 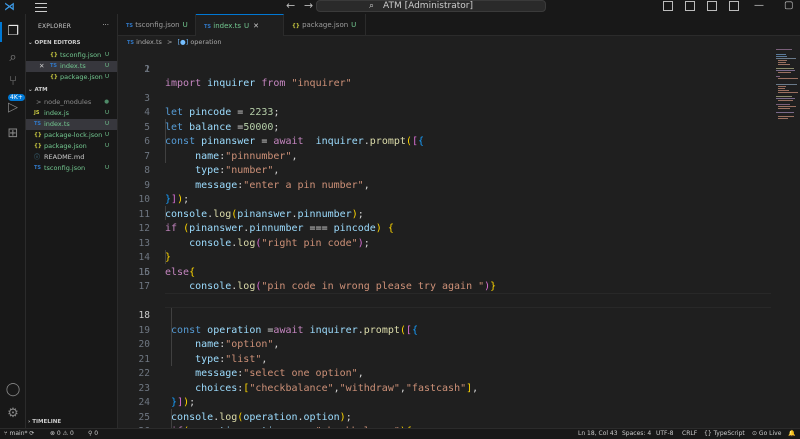 I want to click on open-editor-item: {} tsconfig.json U, so click(x=71, y=55).